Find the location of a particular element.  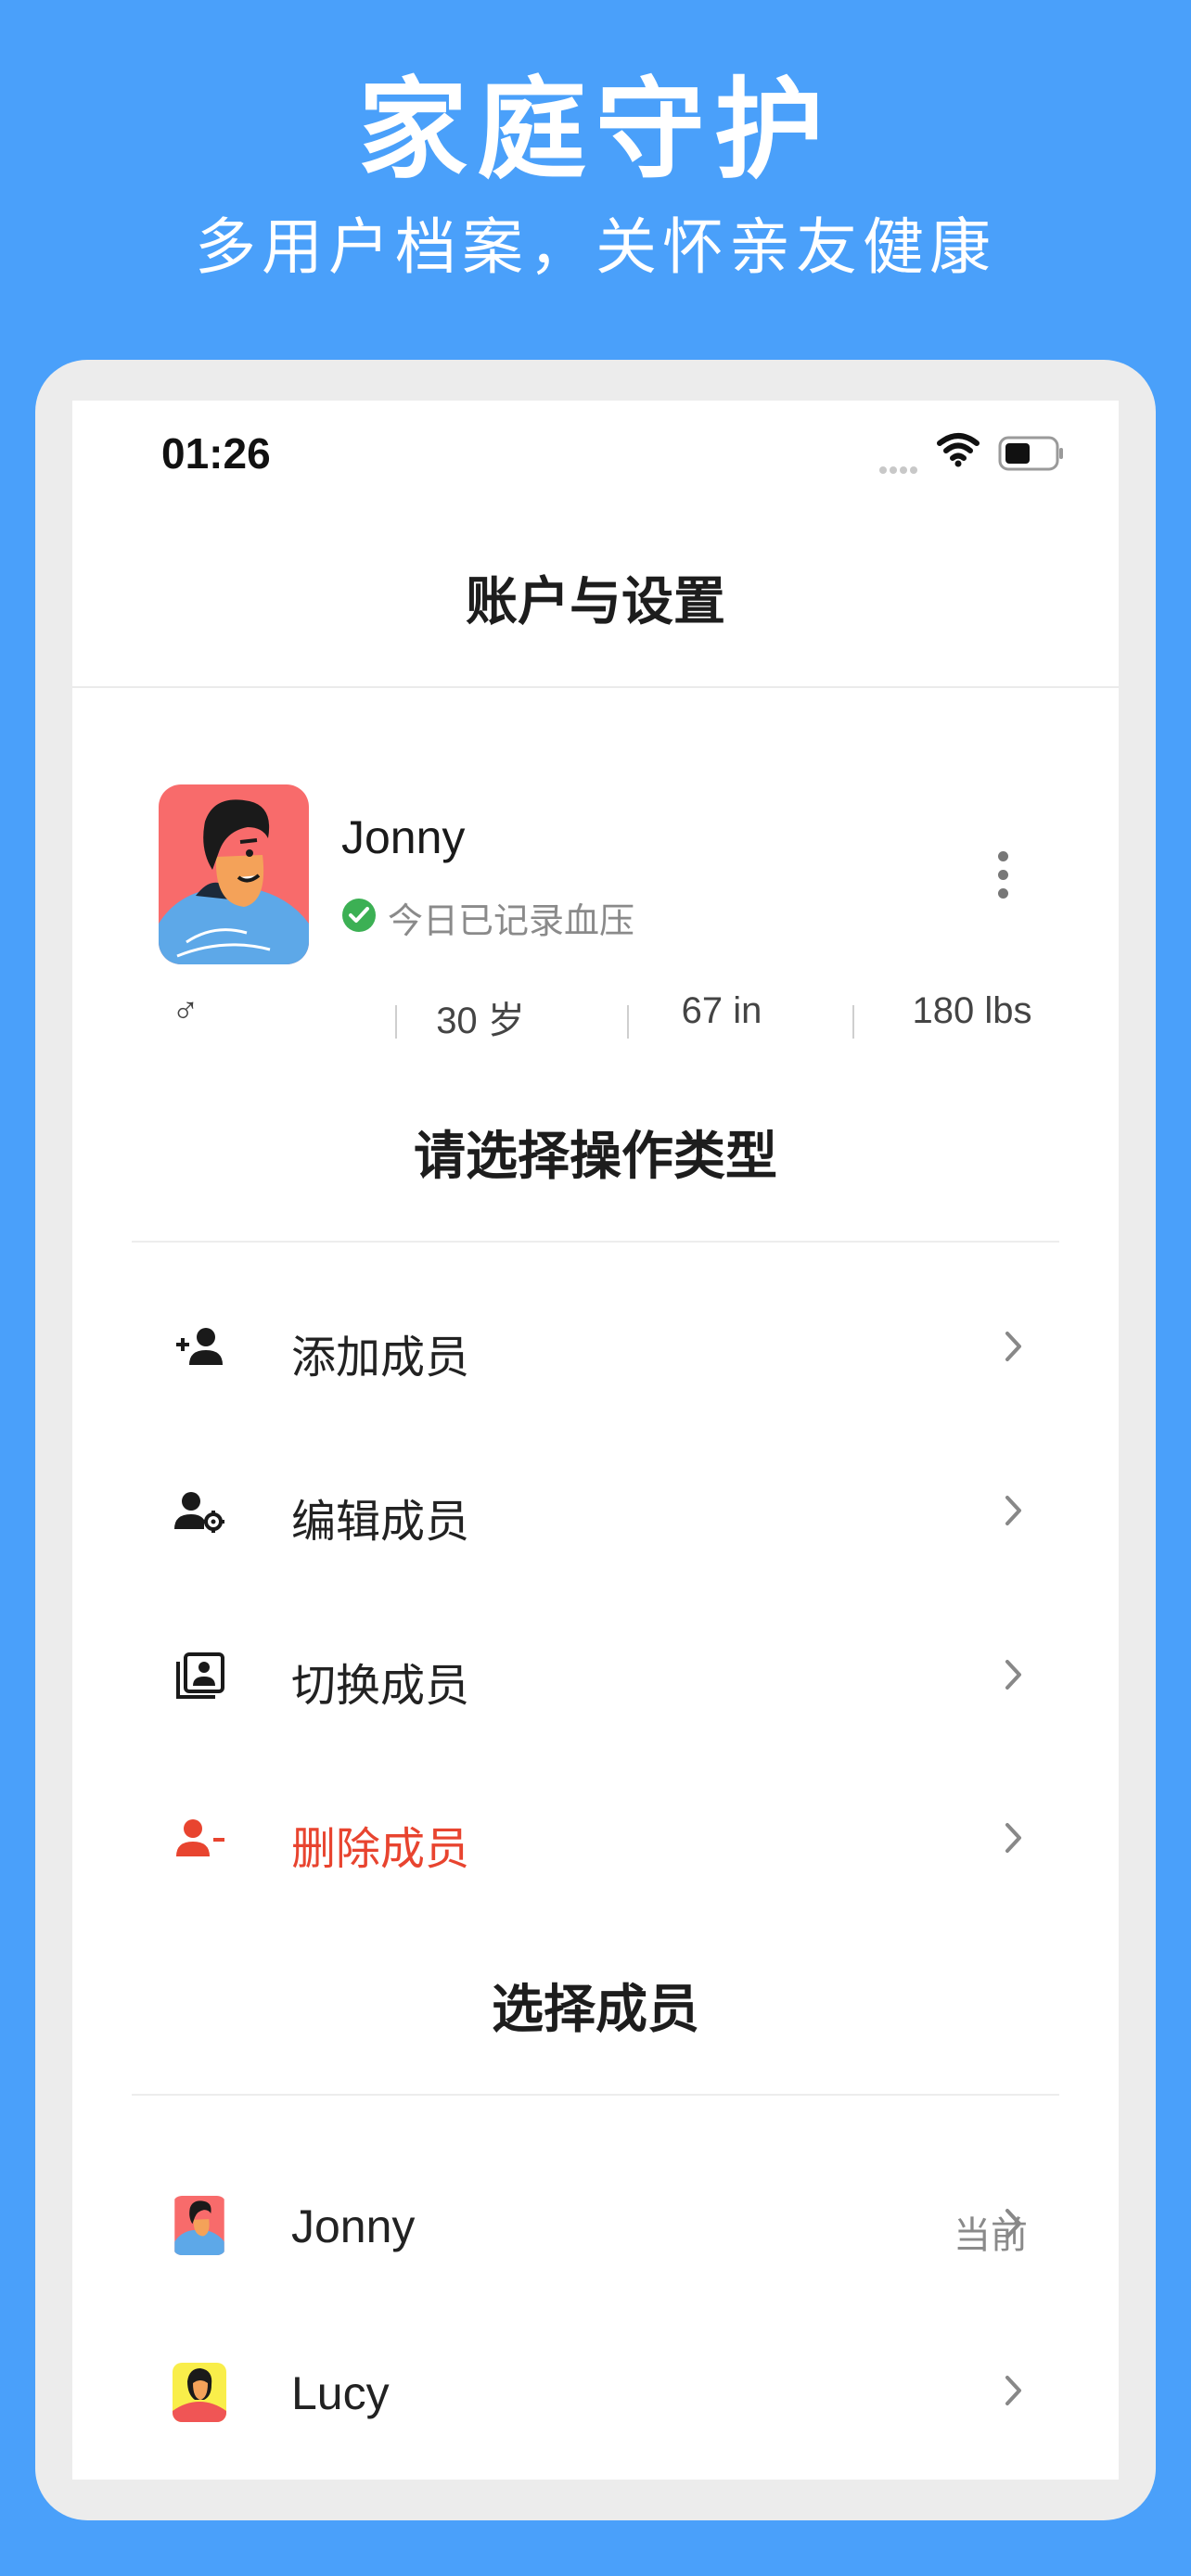

age-stat: 30 岁 is located at coordinates (480, 1021).